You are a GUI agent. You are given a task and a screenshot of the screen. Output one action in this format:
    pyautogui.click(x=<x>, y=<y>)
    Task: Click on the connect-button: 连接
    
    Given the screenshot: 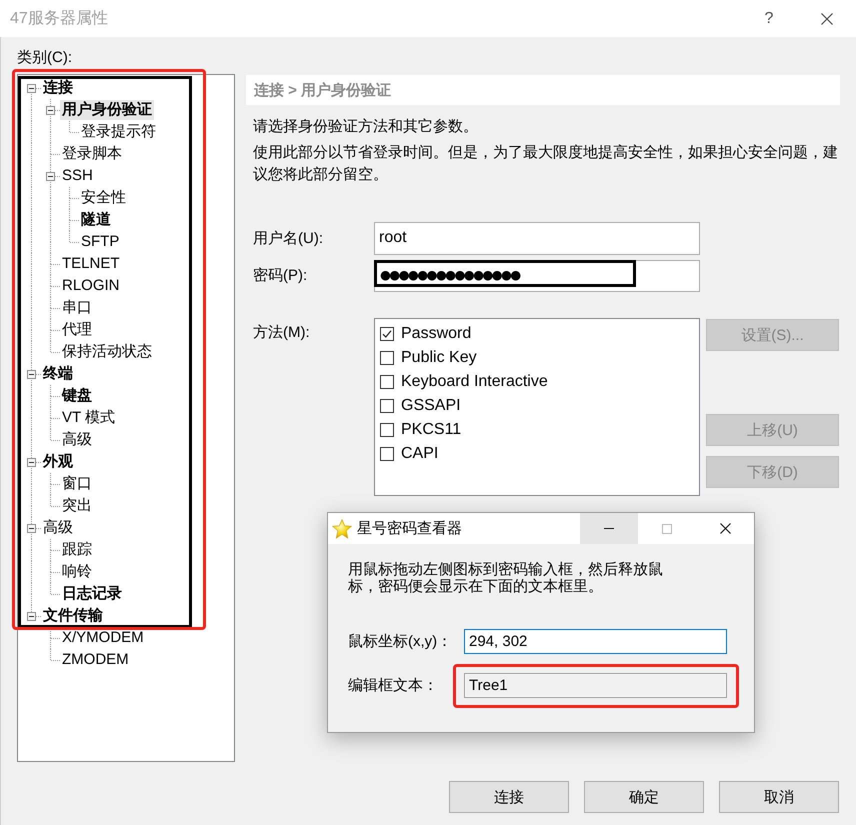 What is the action you would take?
    pyautogui.click(x=509, y=797)
    